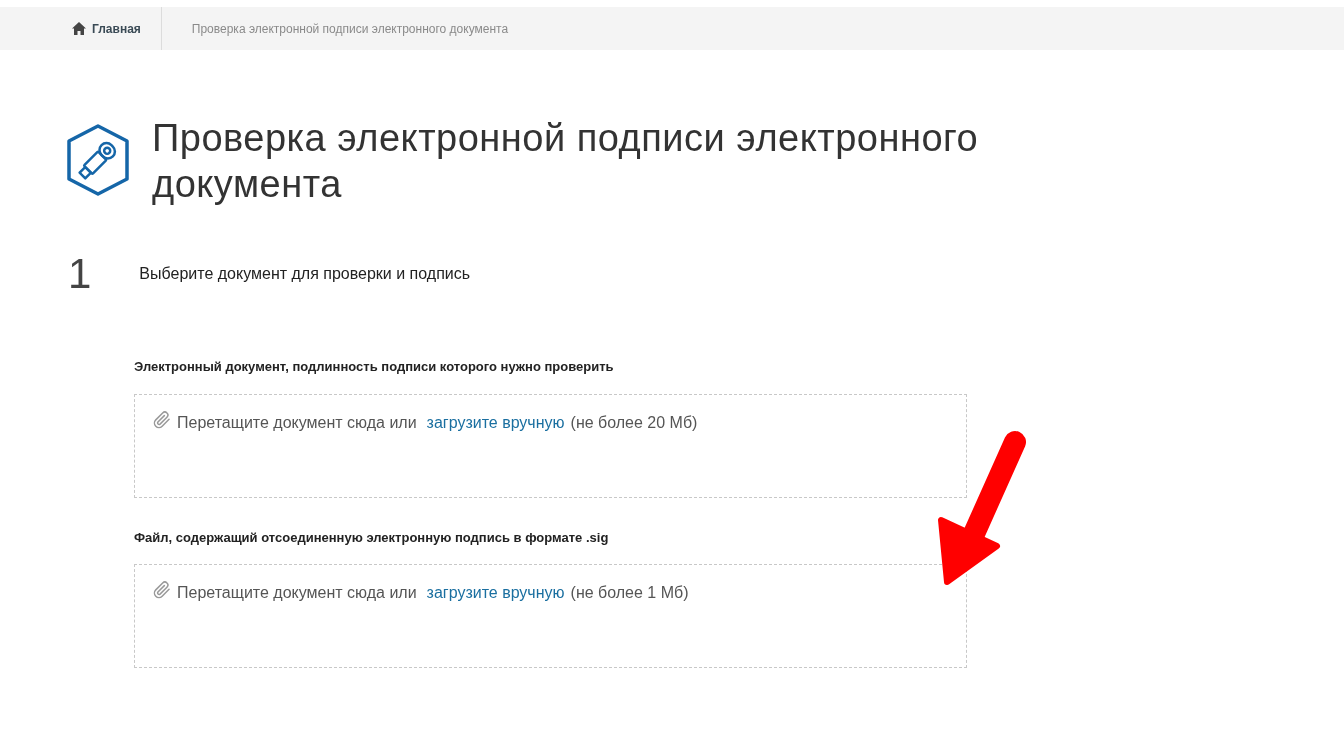 The width and height of the screenshot is (1344, 743). I want to click on usb-key-icon, so click(98, 160).